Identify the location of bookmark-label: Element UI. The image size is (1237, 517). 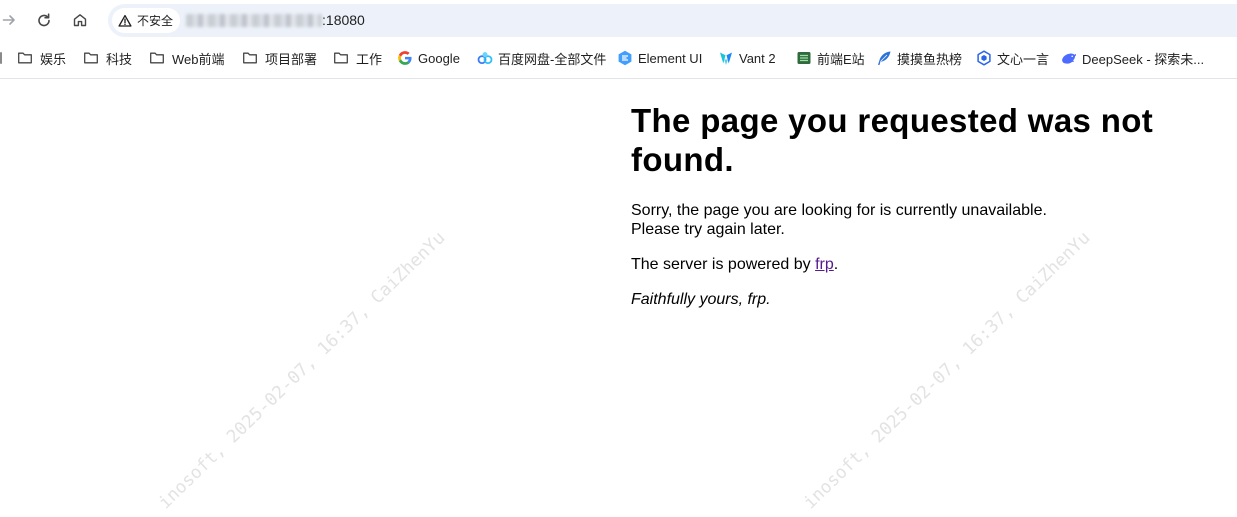
(670, 58).